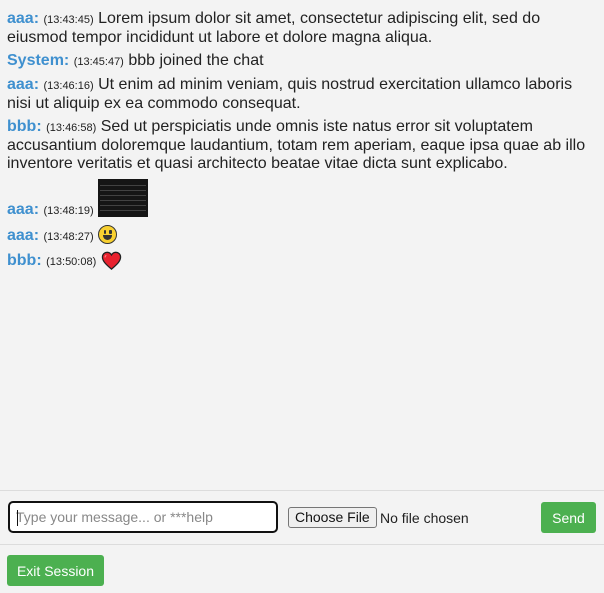 The height and width of the screenshot is (593, 604). What do you see at coordinates (302, 235) in the screenshot?
I see `chat-message: aaa: (13:48:27)` at bounding box center [302, 235].